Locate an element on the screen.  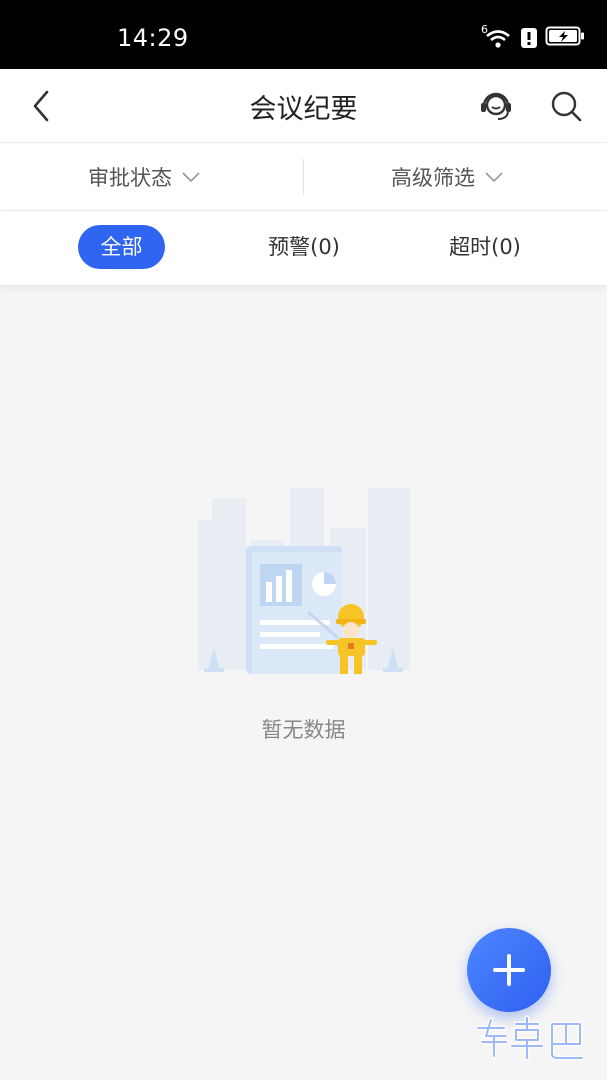
nav-bar: 会议纪要 is located at coordinates (303, 106).